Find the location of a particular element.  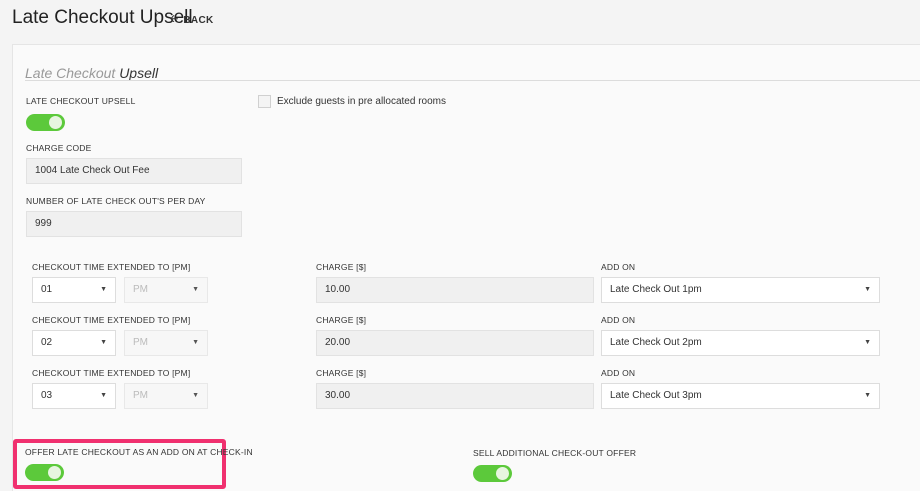

page-title: Late Checkout Upsell is located at coordinates (102, 17).